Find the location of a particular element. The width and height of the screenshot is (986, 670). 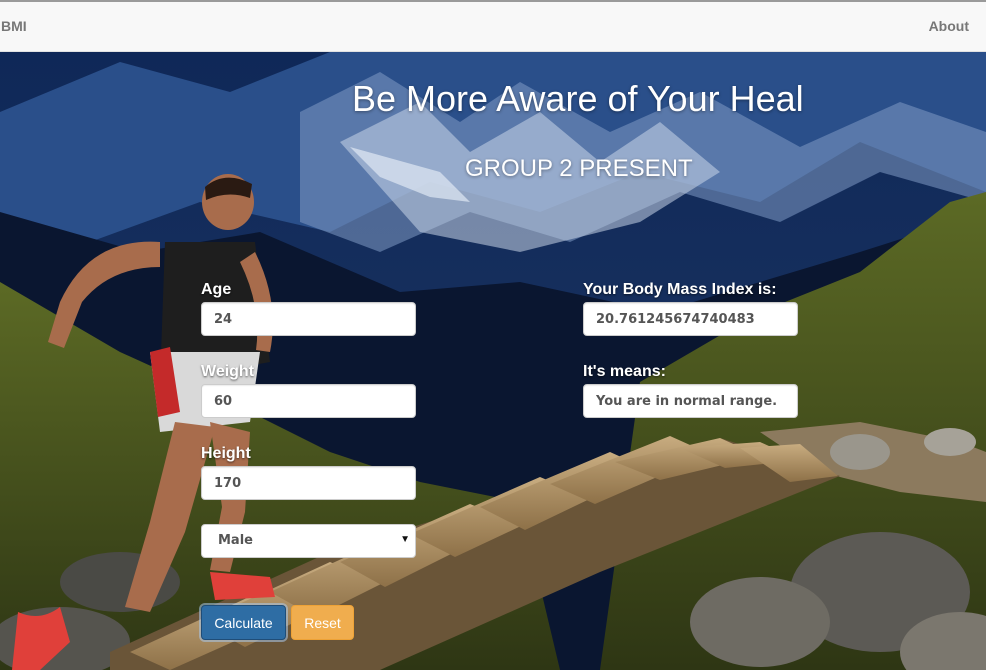

bmi-result-label: Your Body Mass Index is: is located at coordinates (680, 289).